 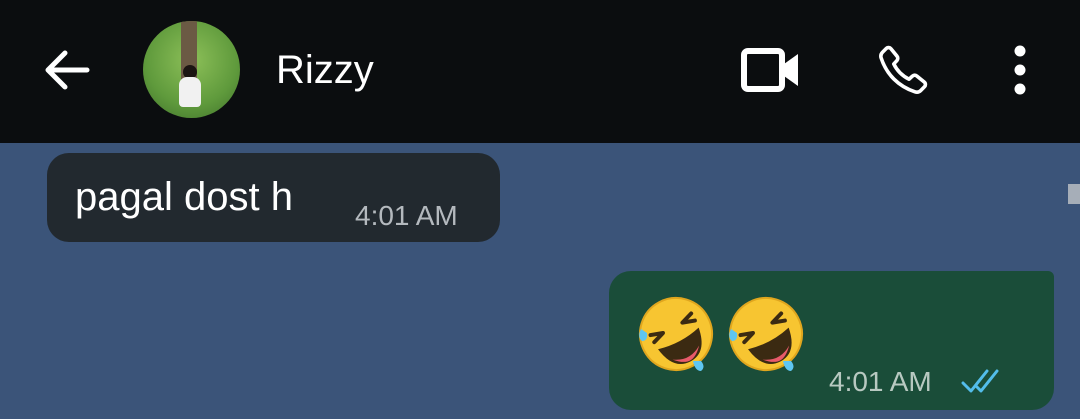 What do you see at coordinates (191, 69) in the screenshot?
I see `contact-avatar` at bounding box center [191, 69].